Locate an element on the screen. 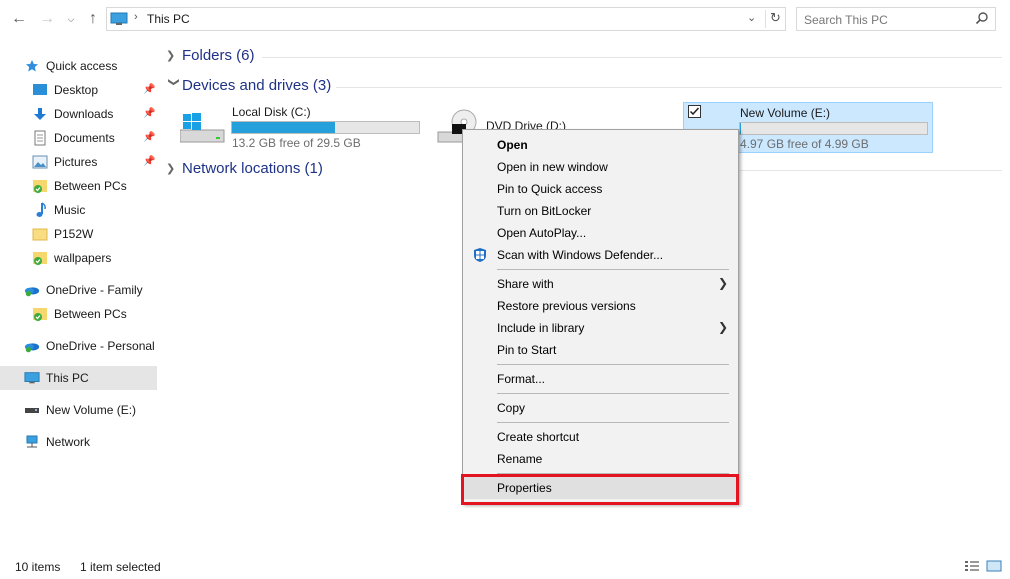 The image size is (1010, 579). usb-drive-icon is located at coordinates (32, 410).